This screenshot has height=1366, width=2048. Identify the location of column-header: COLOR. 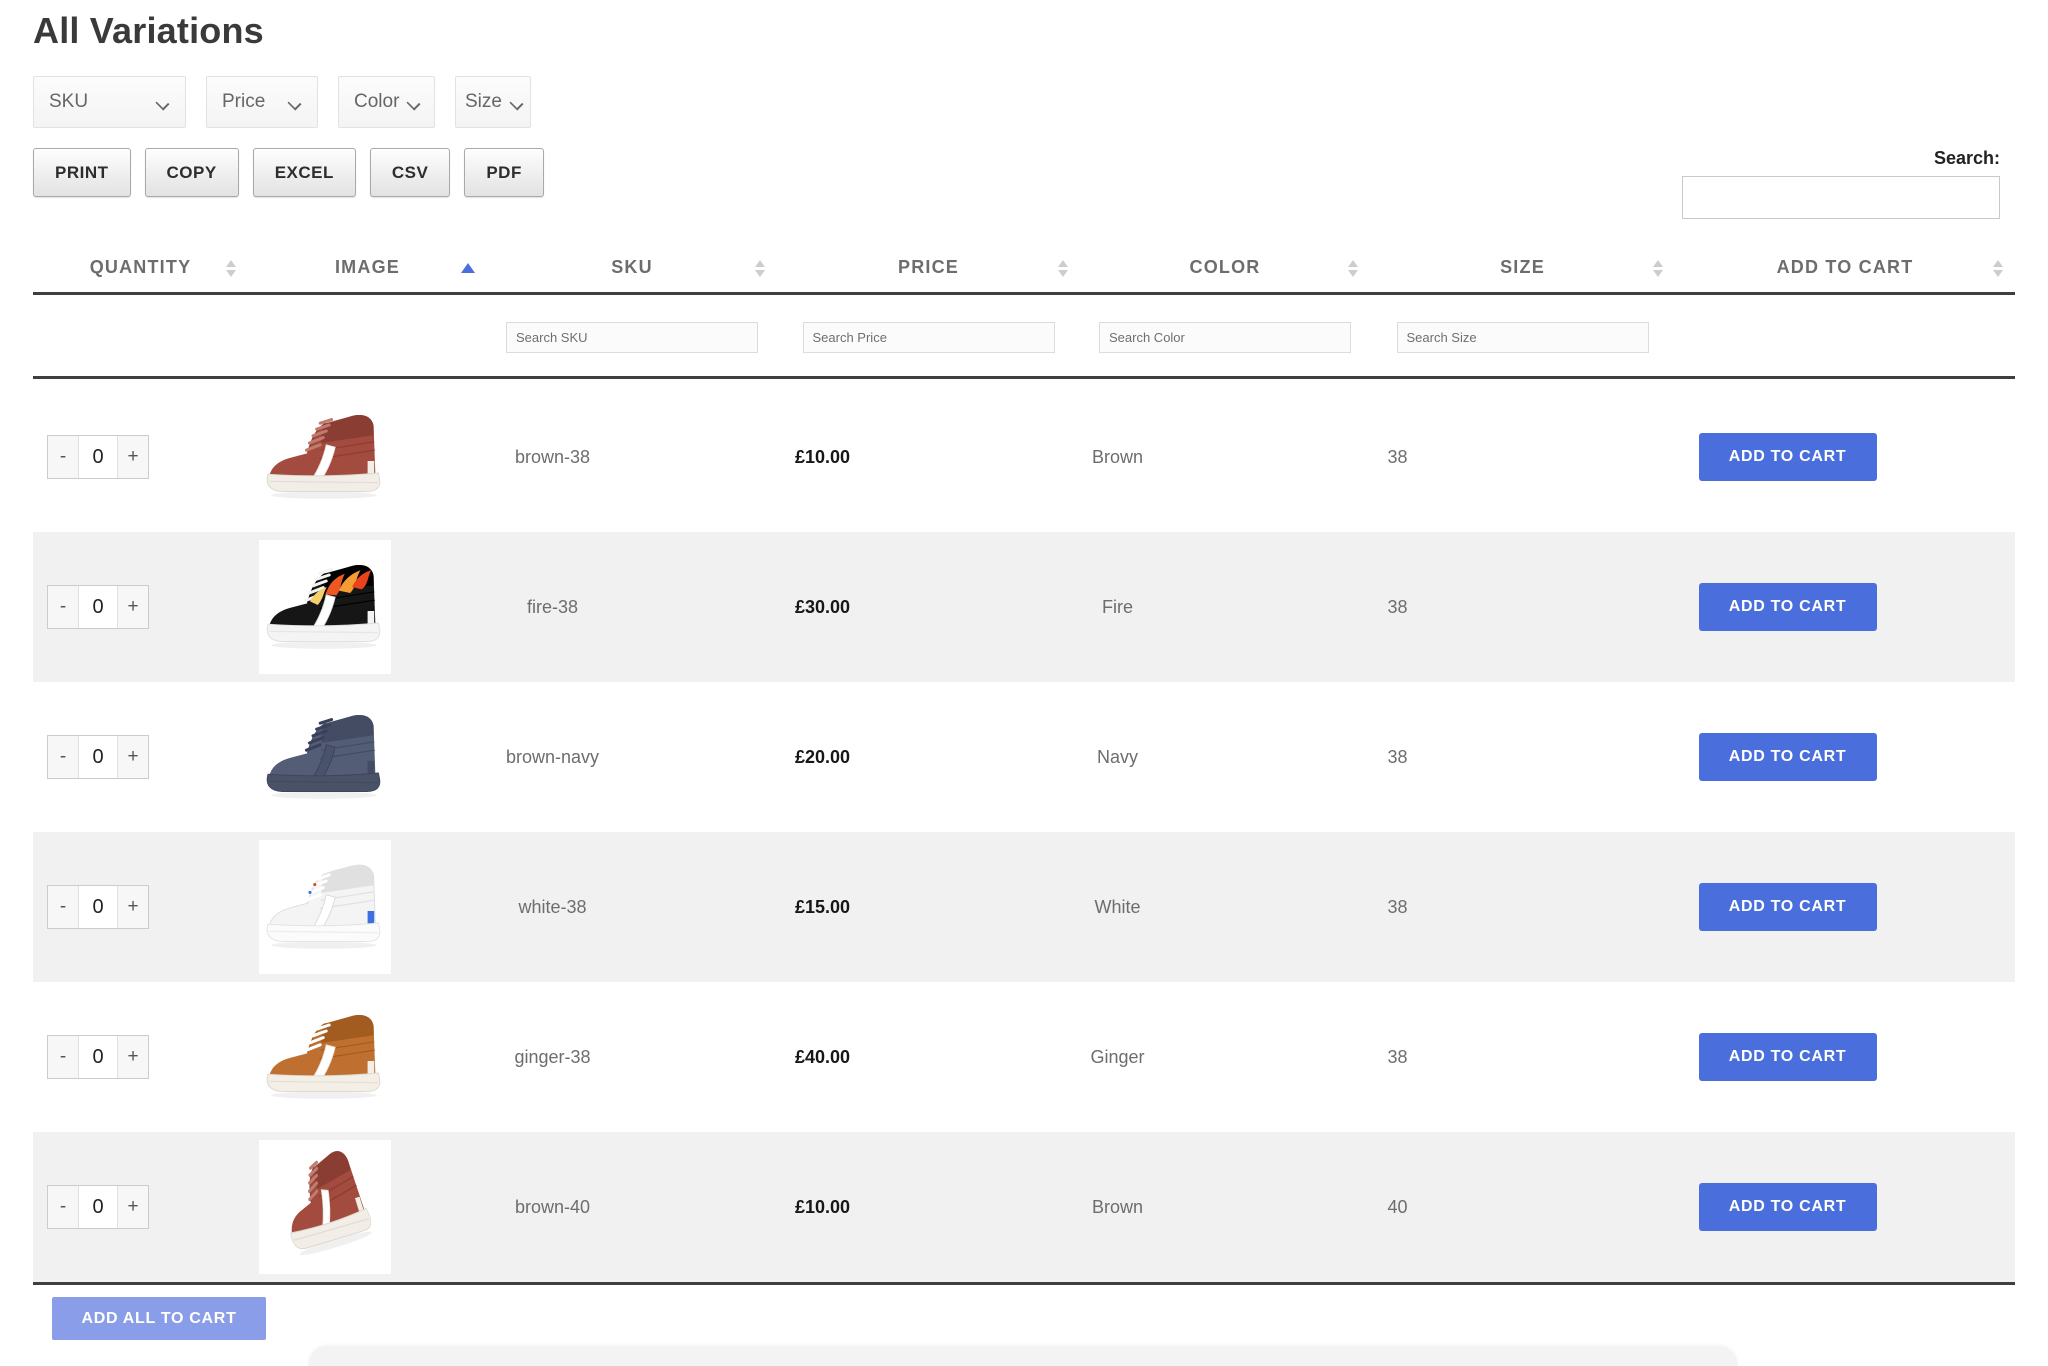
(1225, 272).